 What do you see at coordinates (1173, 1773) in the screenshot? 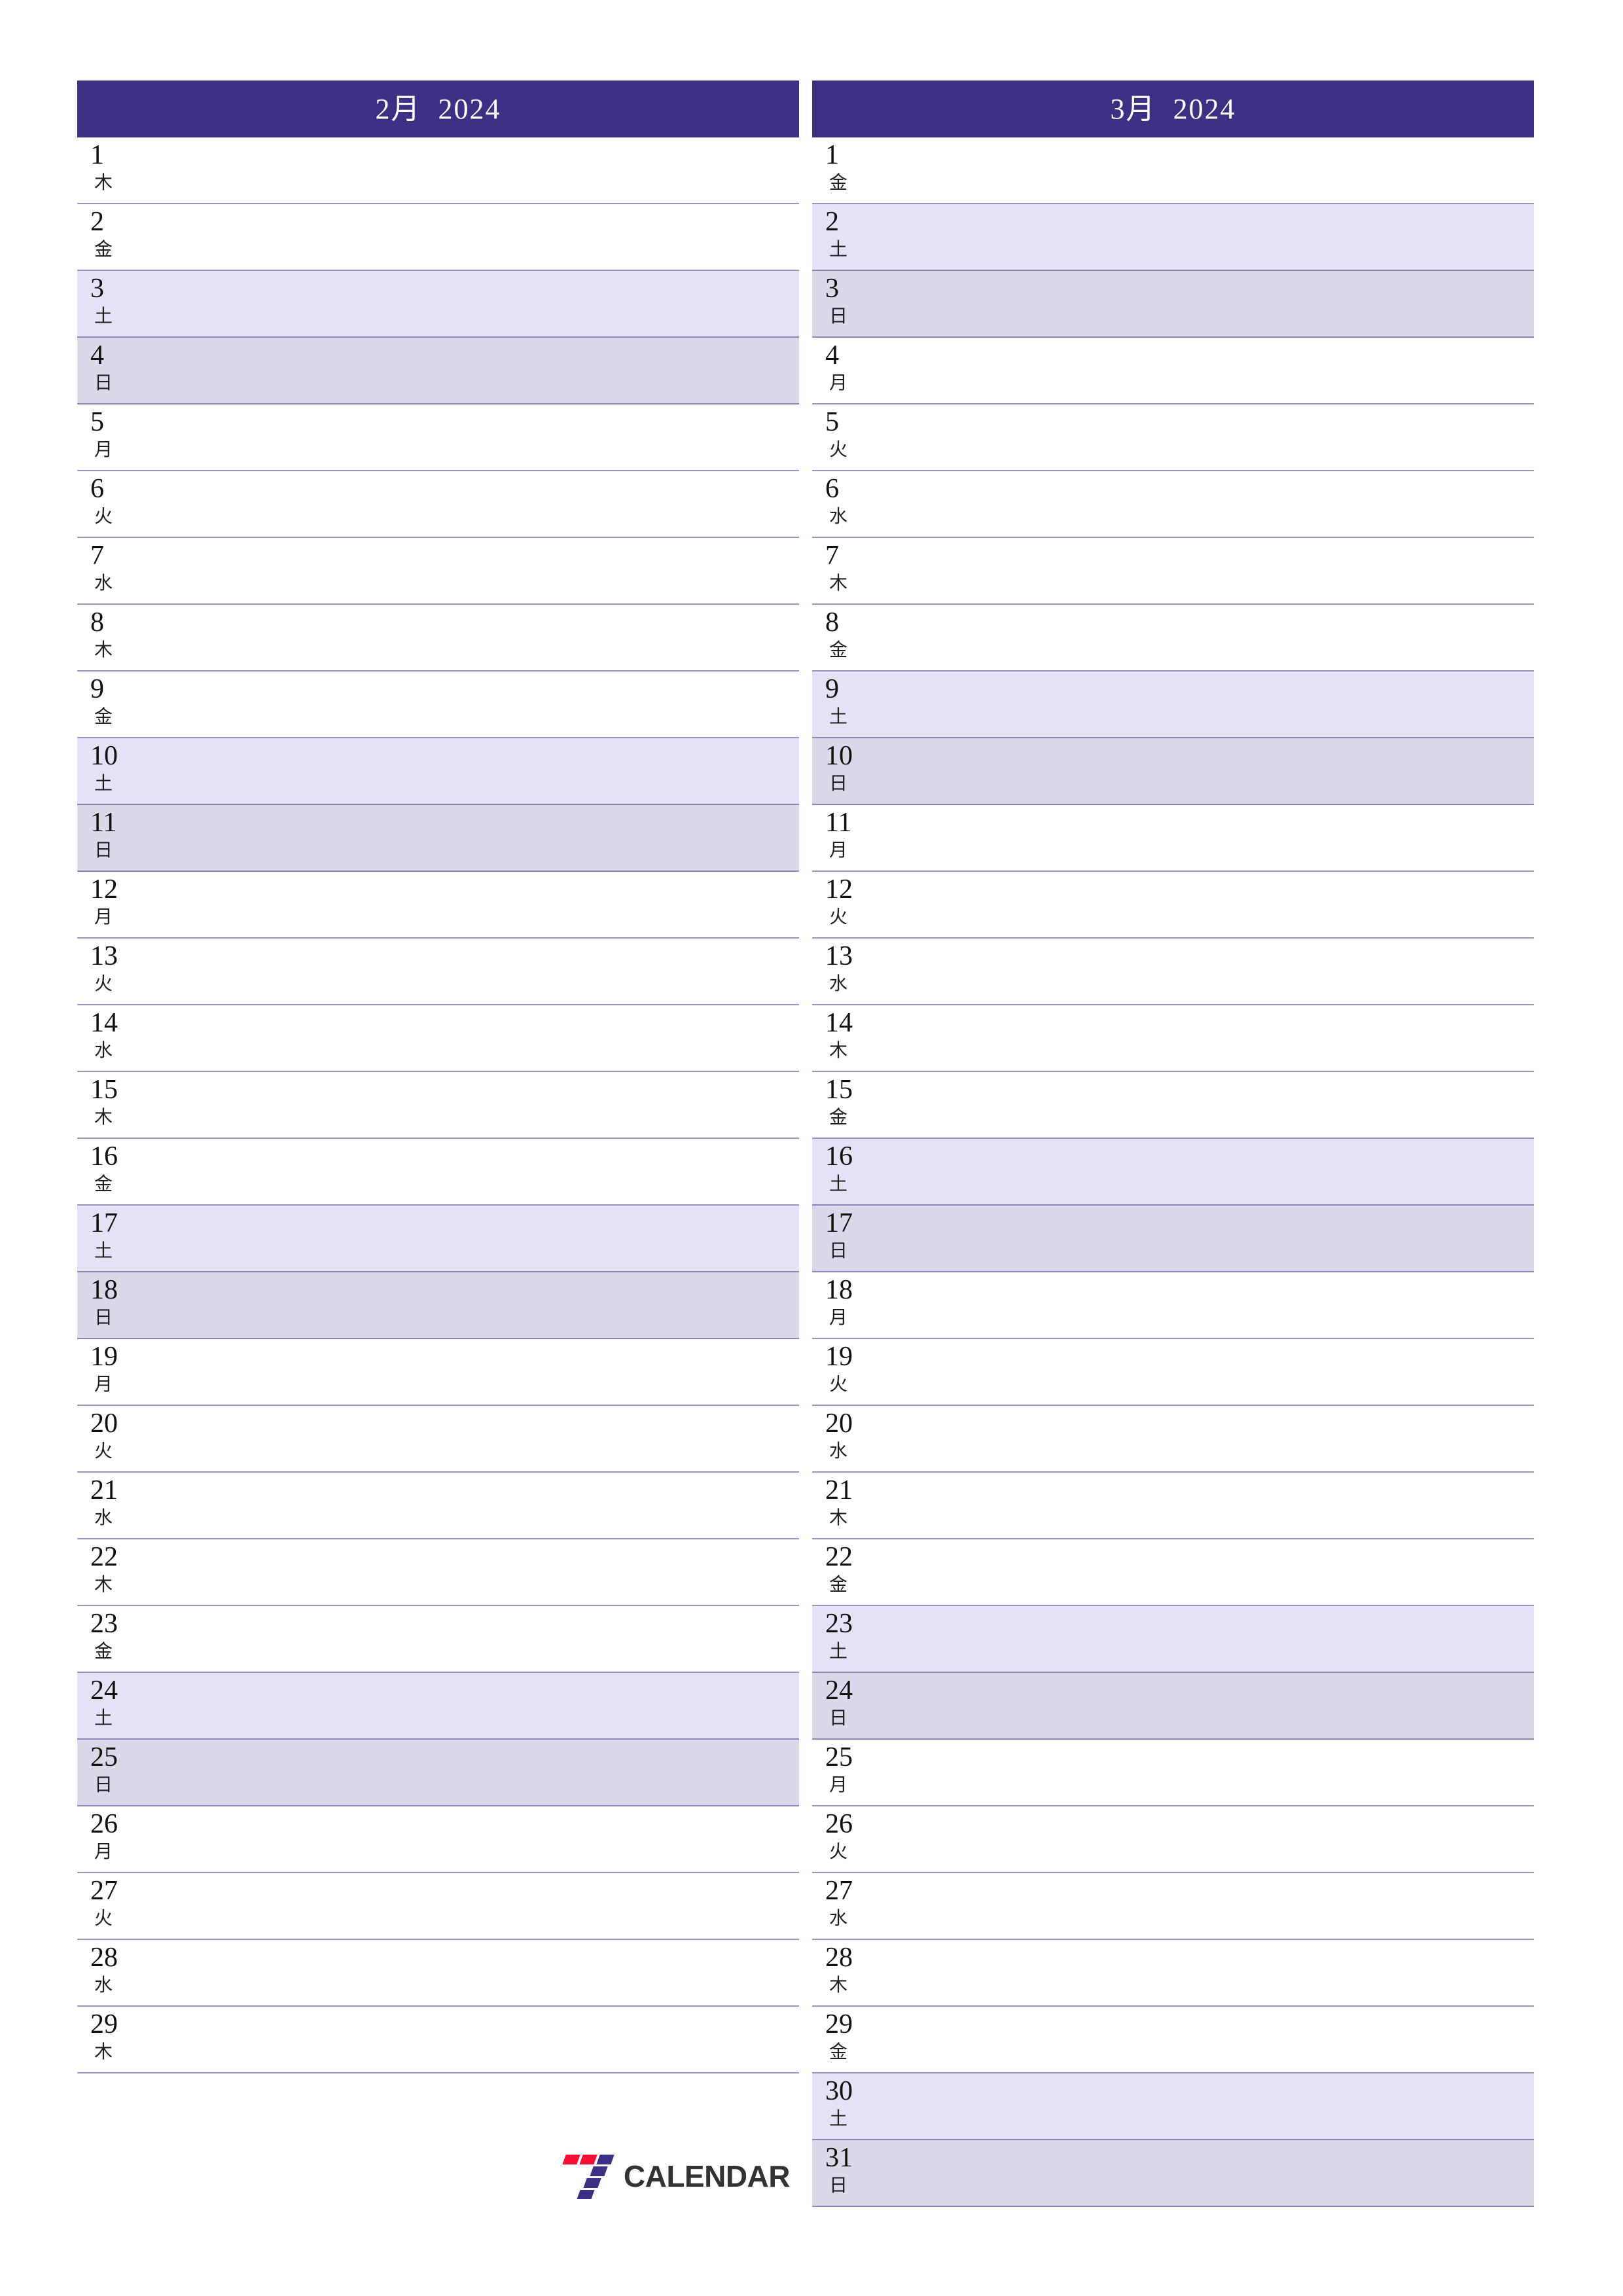
I see `day-row: 25 月` at bounding box center [1173, 1773].